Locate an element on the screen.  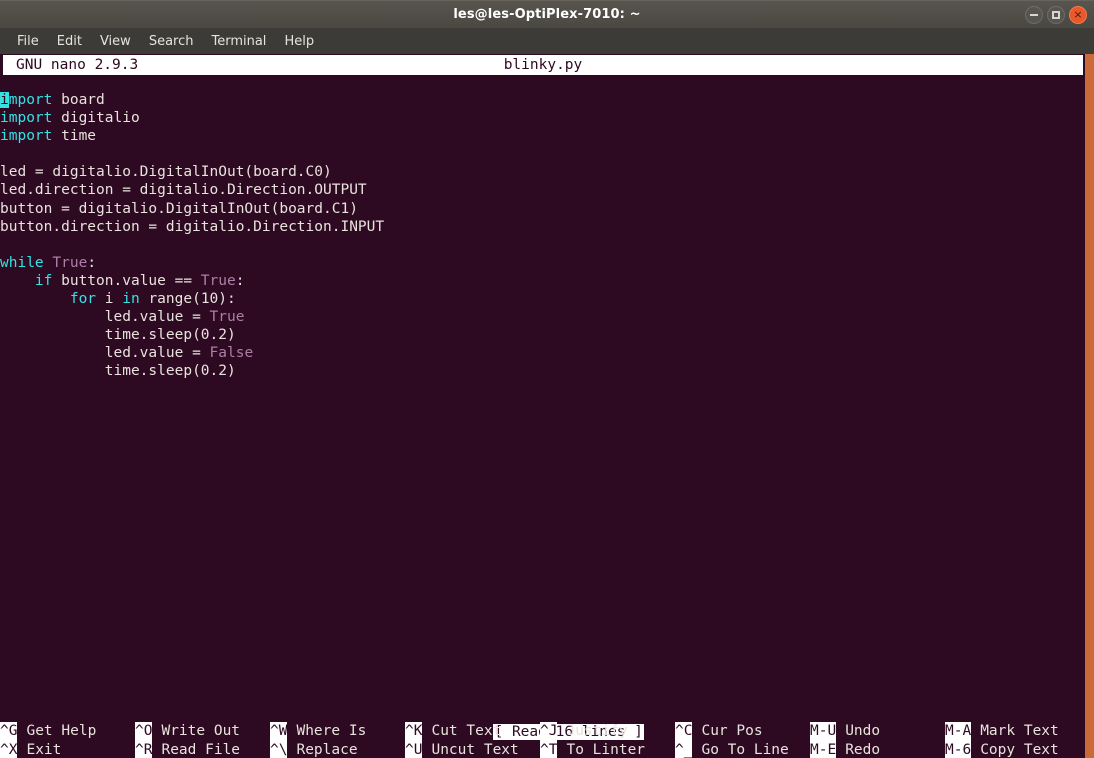
code-token: time is located at coordinates (74, 136).